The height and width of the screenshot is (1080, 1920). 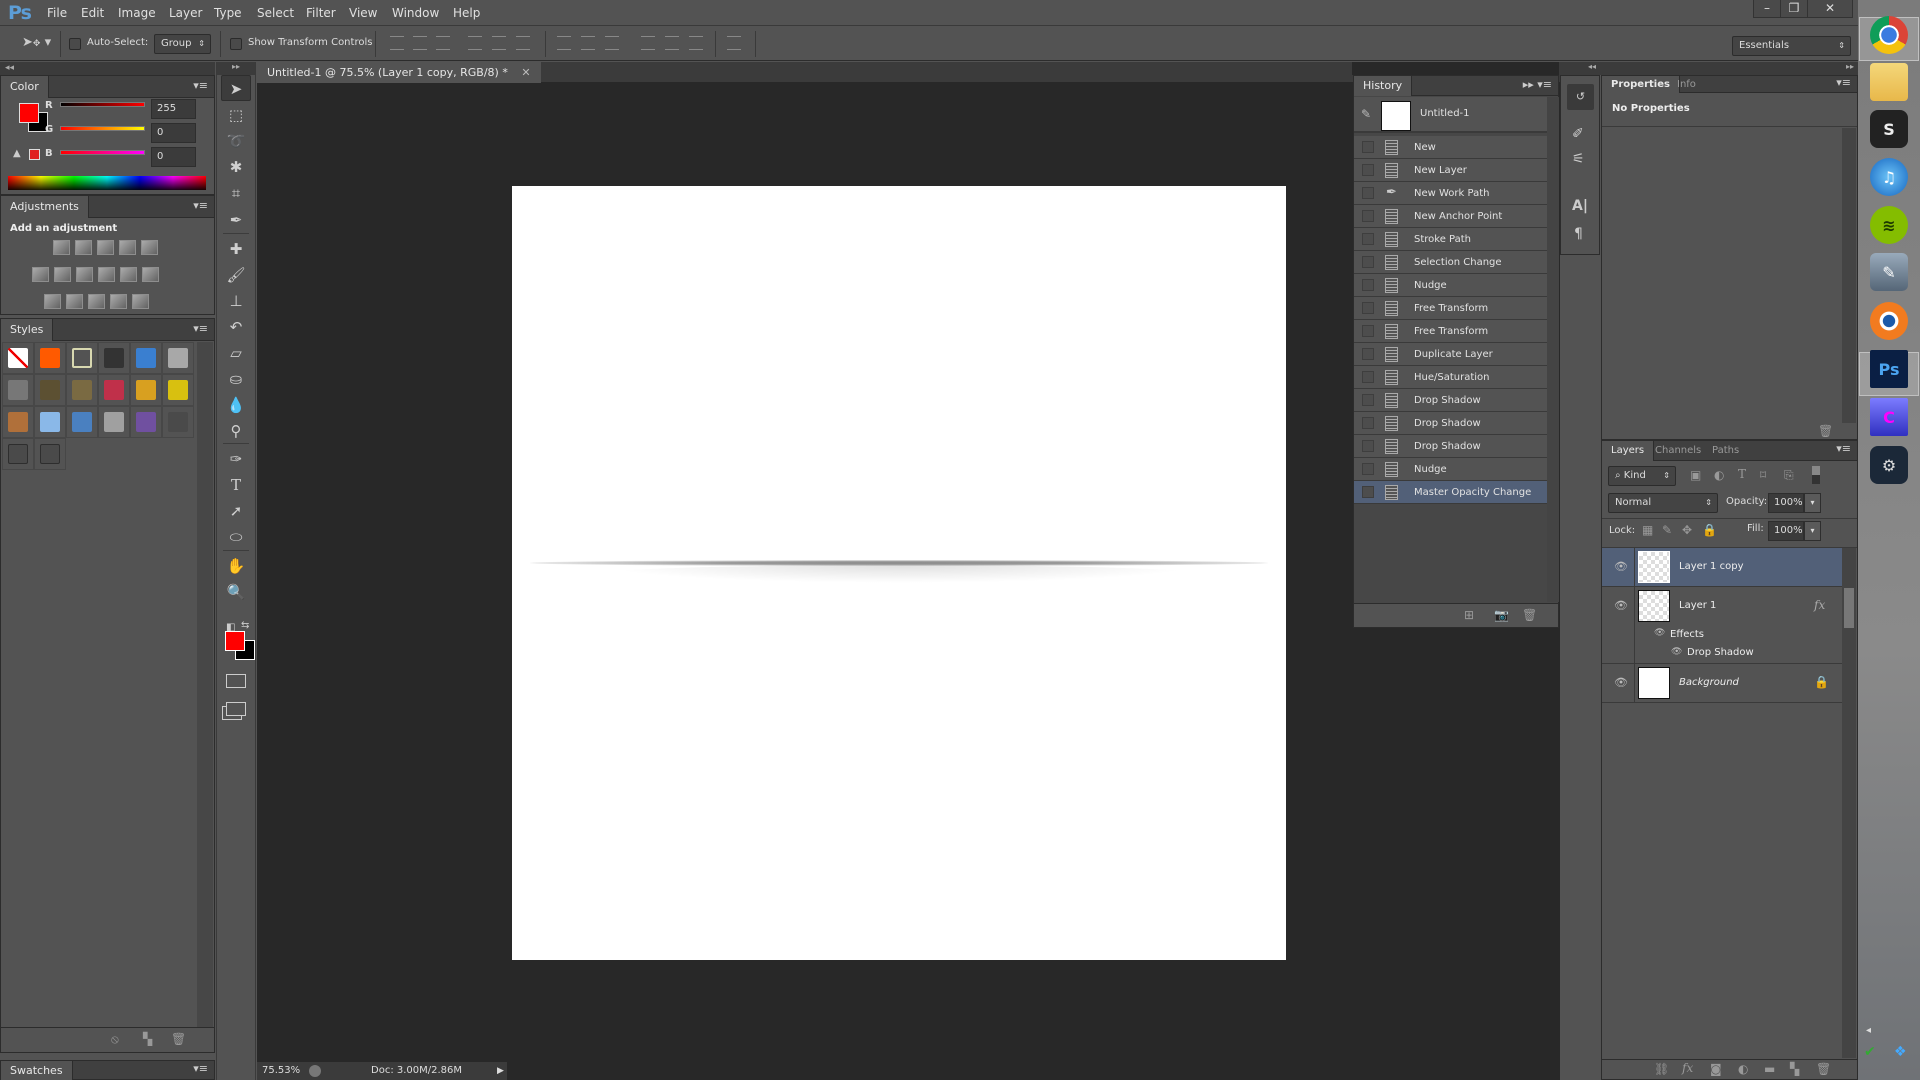 What do you see at coordinates (1450, 492) in the screenshot?
I see `history-item: Master Opacity Change` at bounding box center [1450, 492].